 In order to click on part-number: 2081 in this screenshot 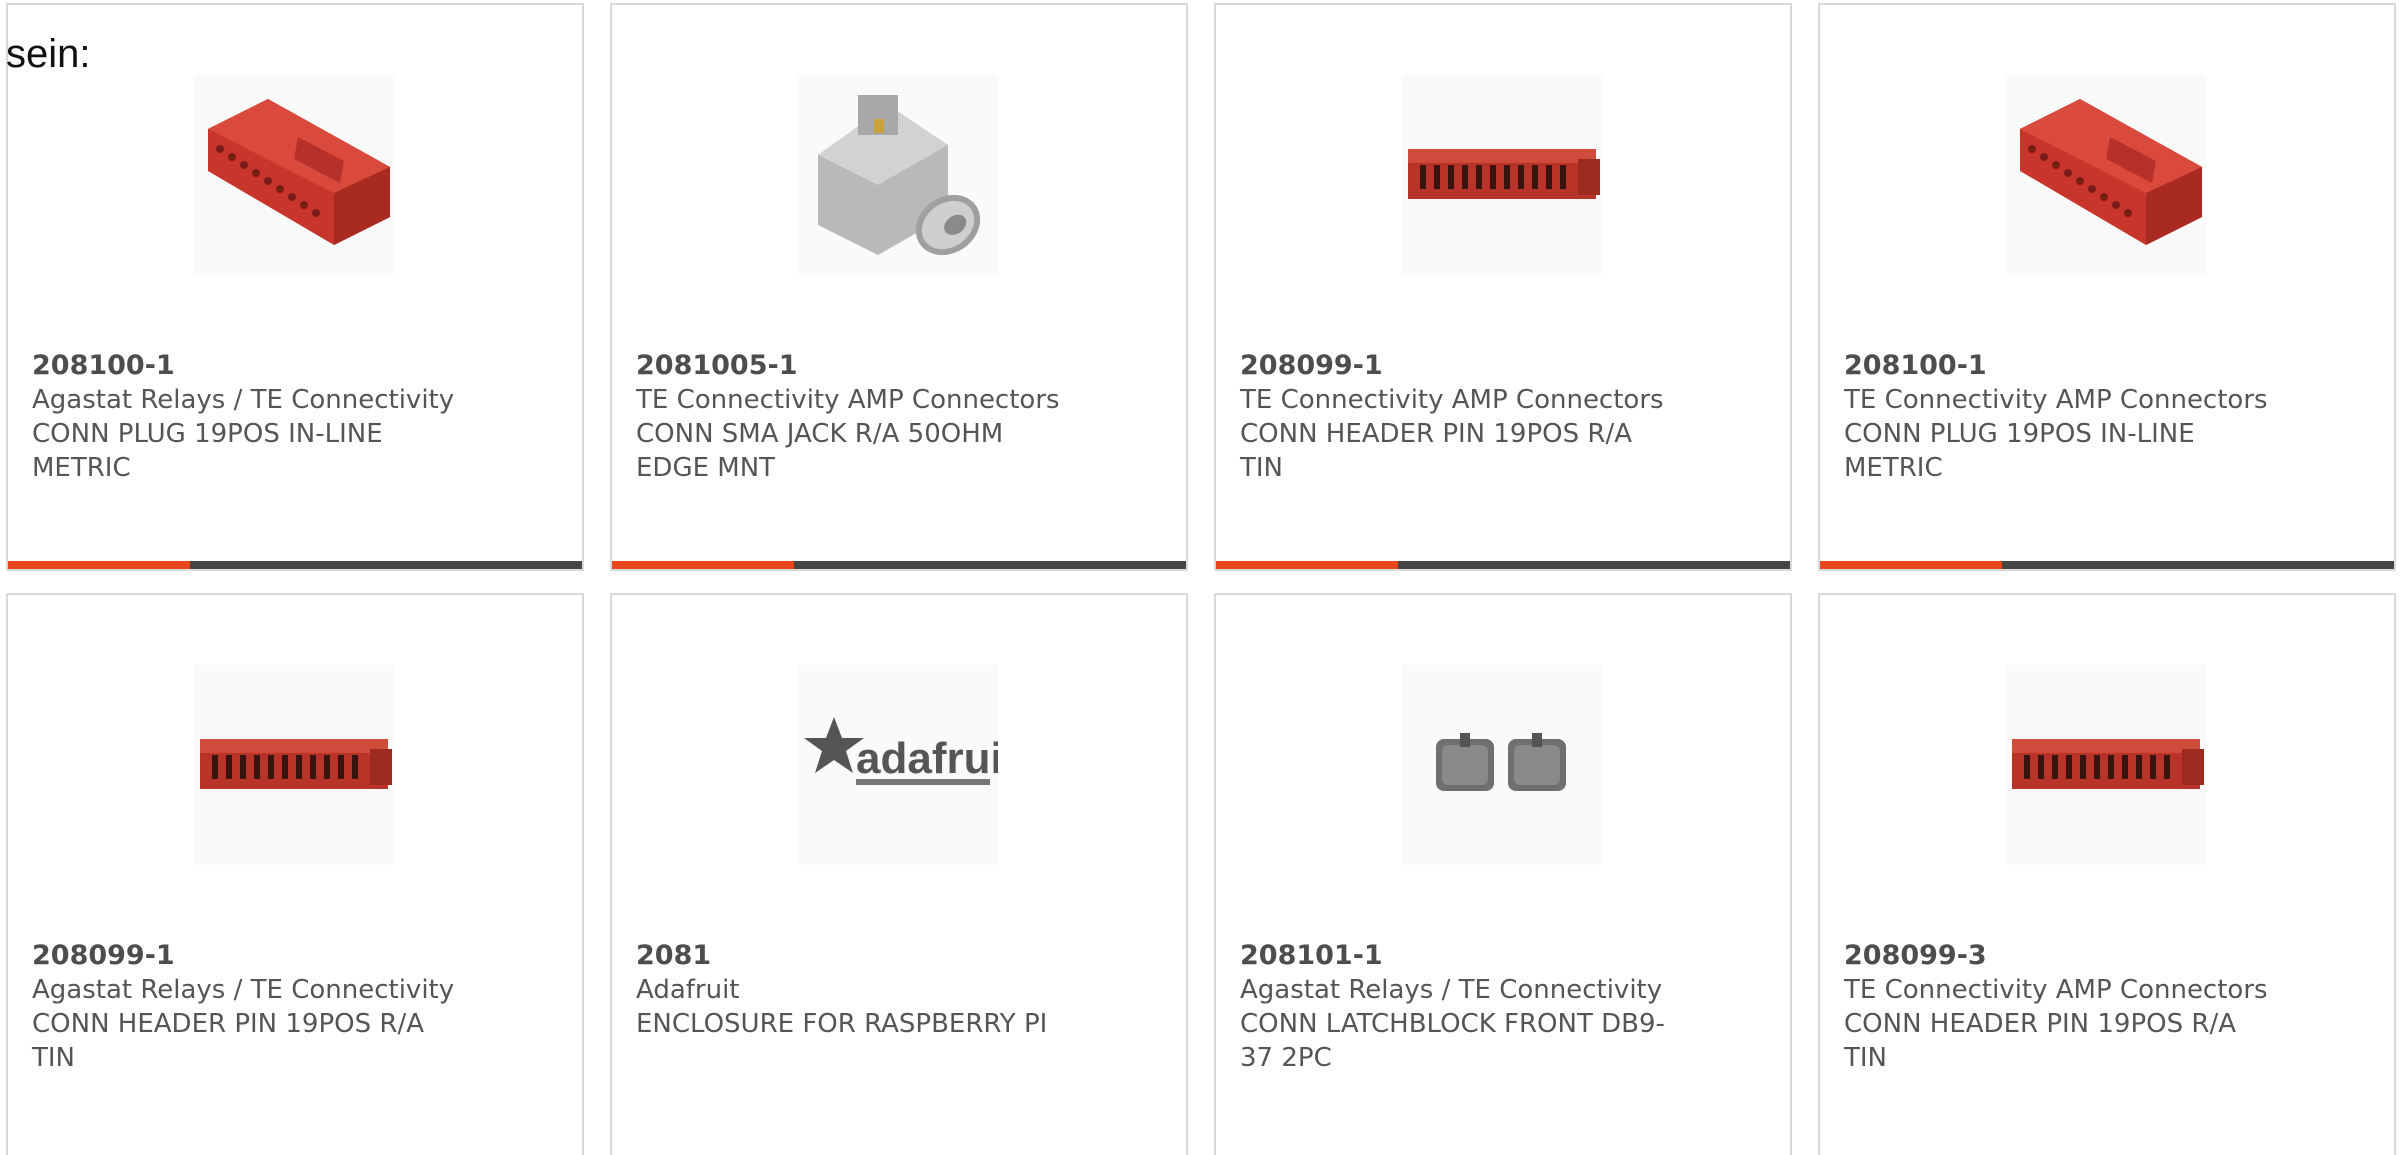, I will do `click(856, 956)`.